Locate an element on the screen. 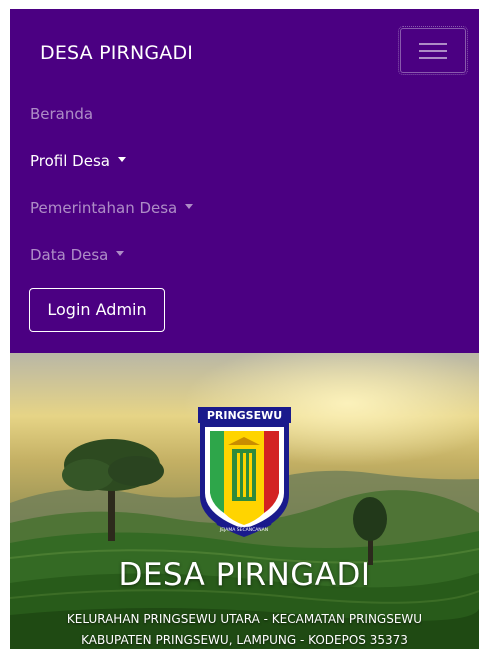  logo-motto-text: JEJAMA SECANCANAN is located at coordinates (243, 530).